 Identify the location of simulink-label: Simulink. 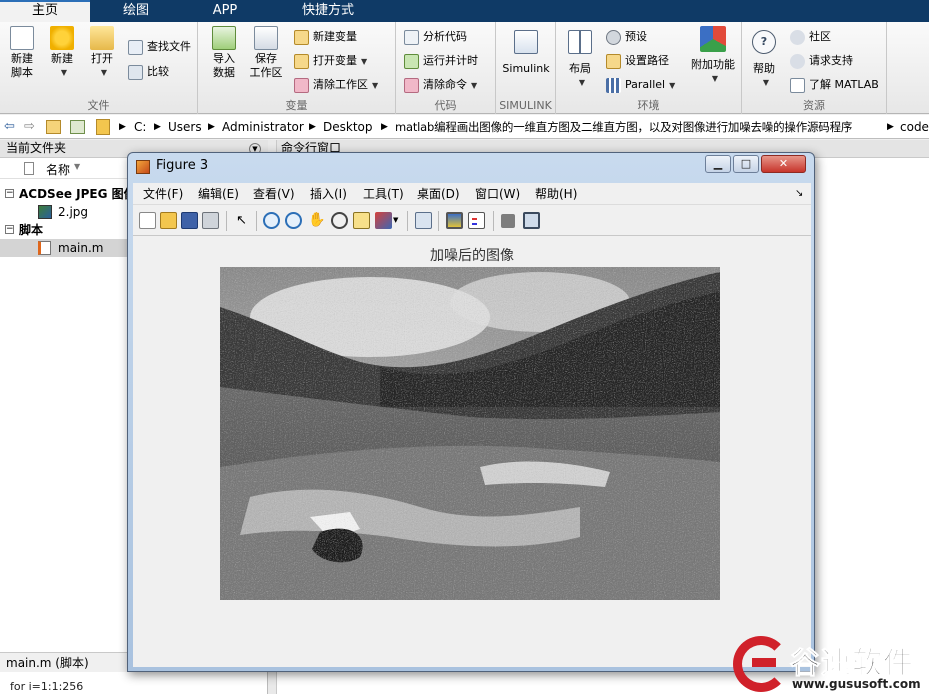
(526, 68).